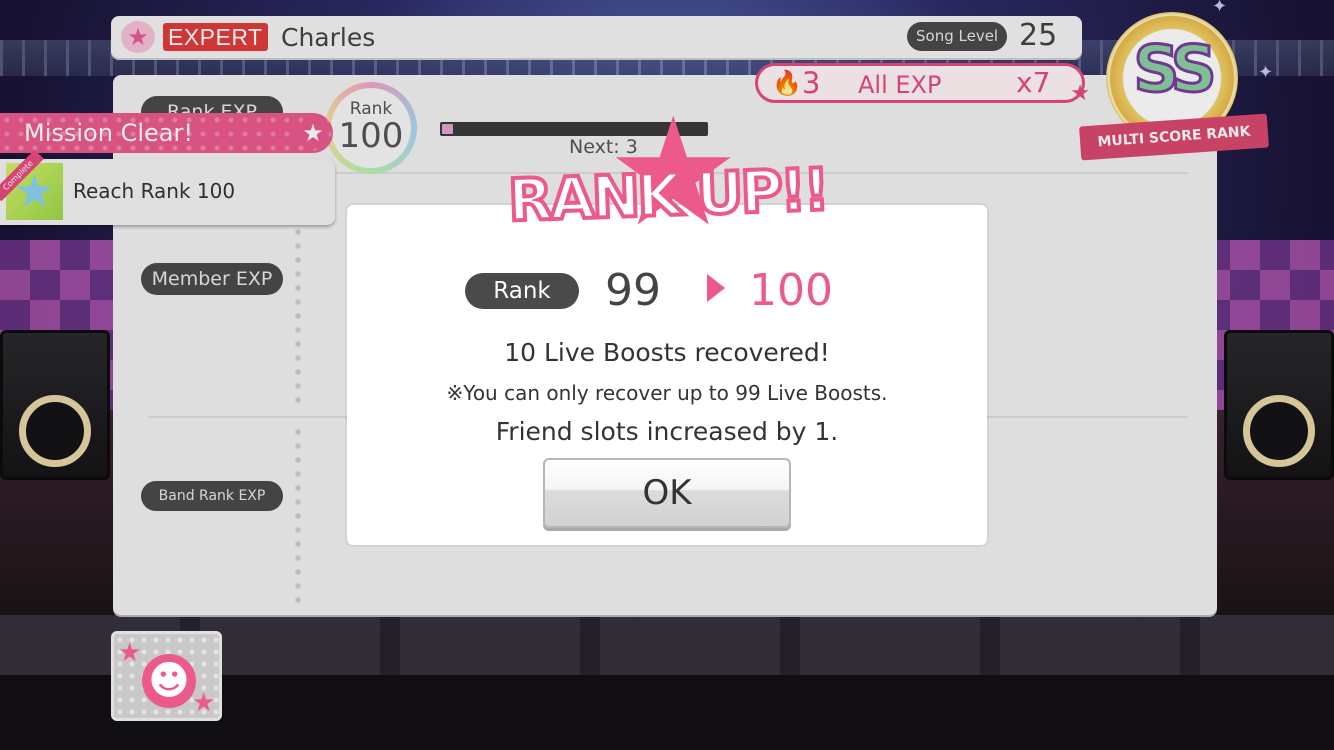 This screenshot has width=1334, height=750. Describe the element at coordinates (667, 493) in the screenshot. I see `ok-button: OK` at that location.